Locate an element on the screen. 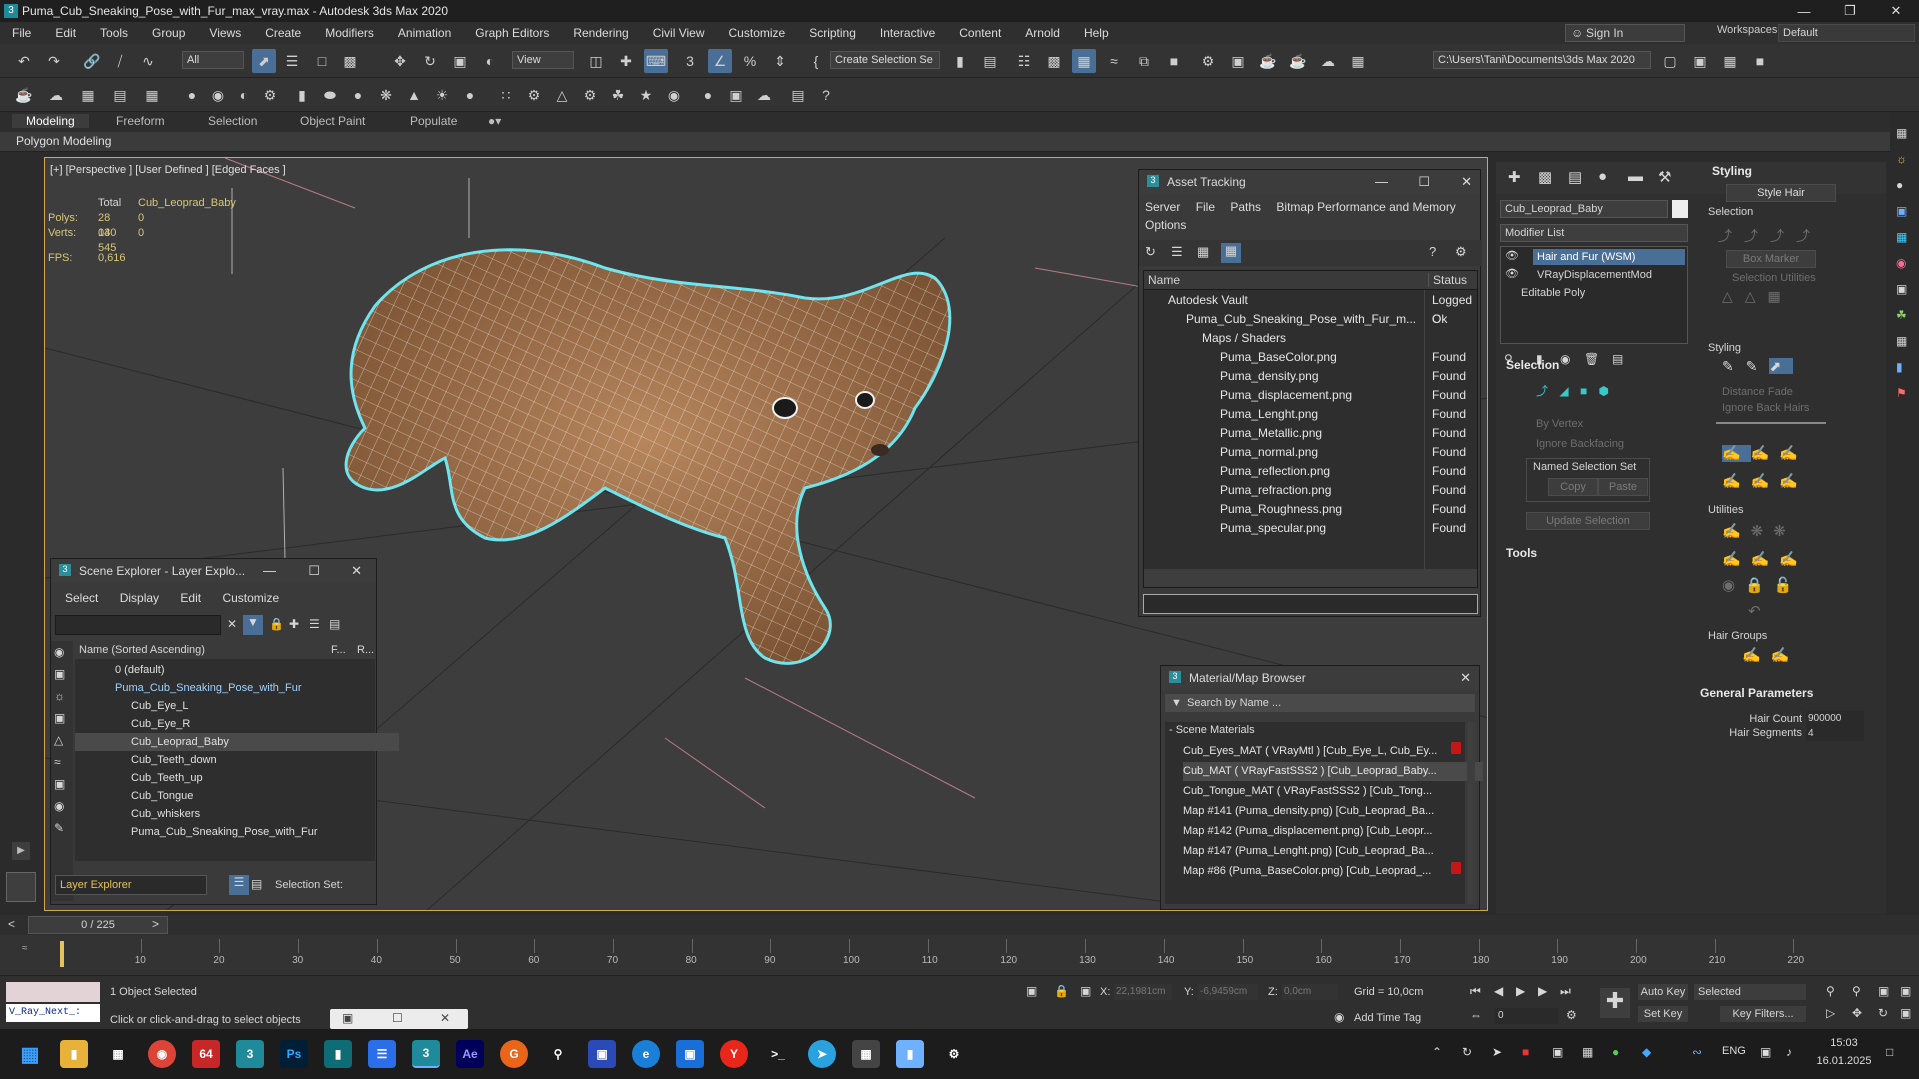  asset-row: Puma_refraction.png Found is located at coordinates (1315, 490).